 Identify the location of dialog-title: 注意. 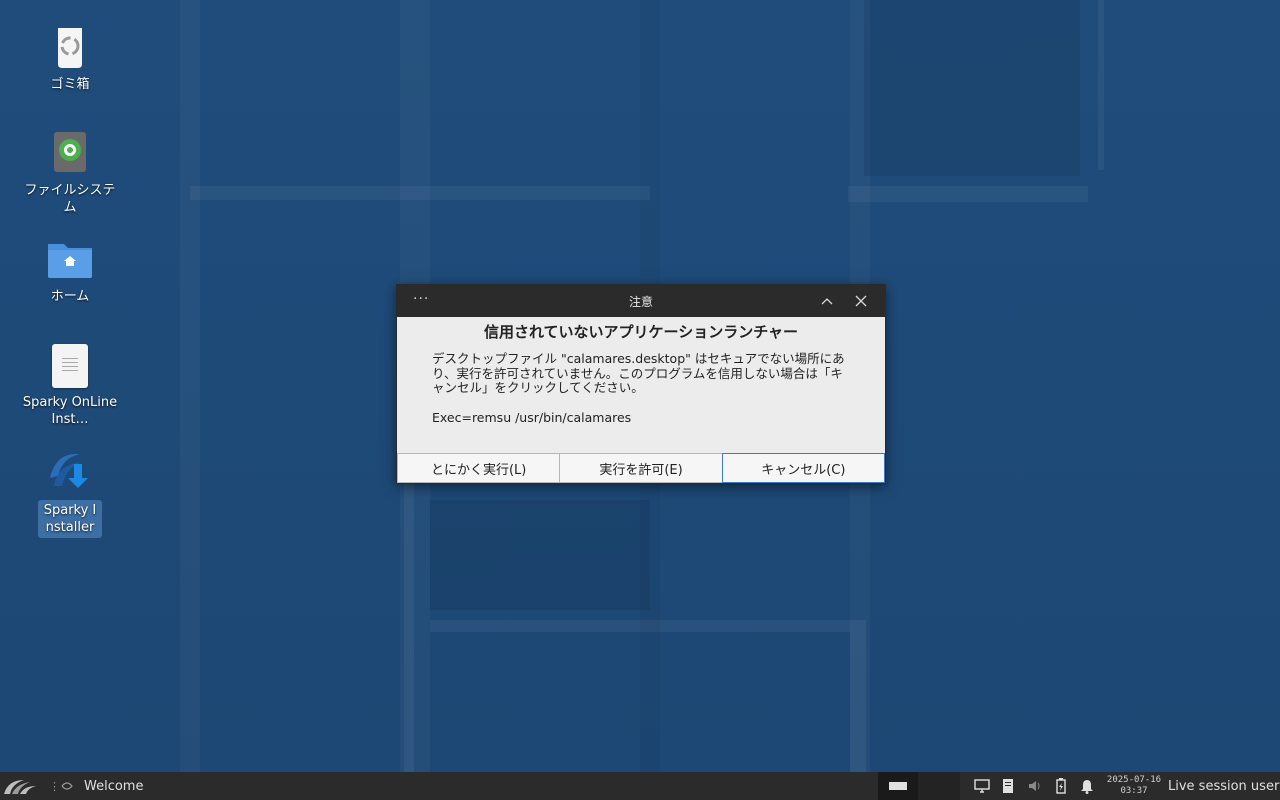
(640, 302).